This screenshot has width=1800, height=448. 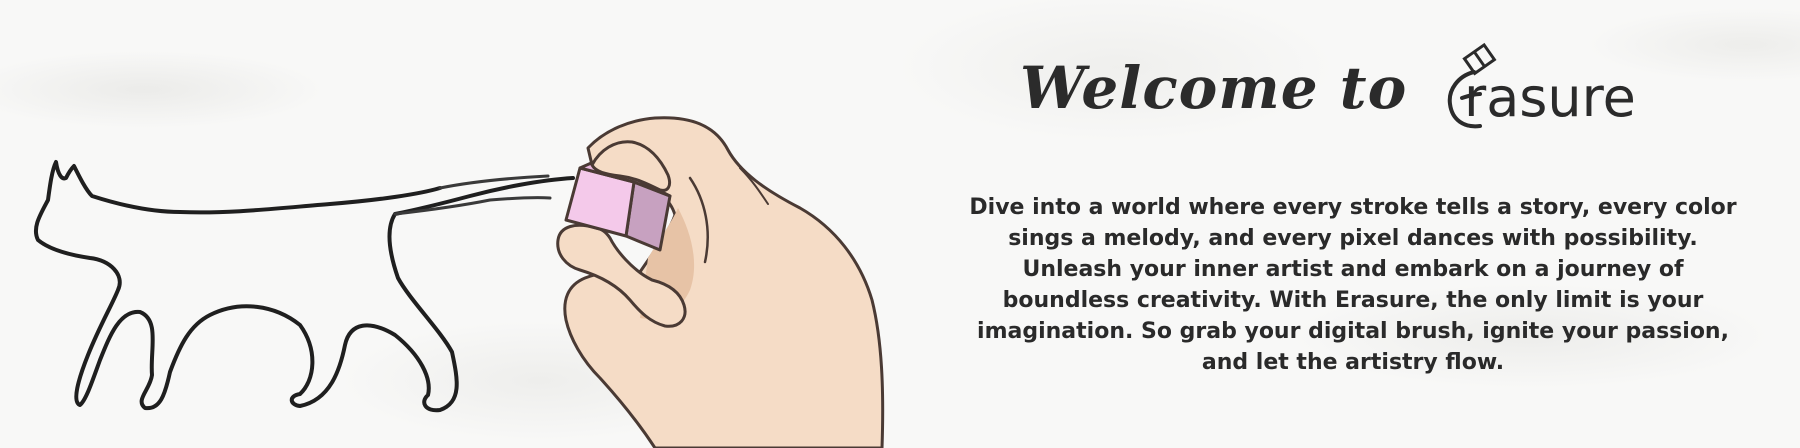 What do you see at coordinates (1214, 88) in the screenshot?
I see `welcome-prefix: Welcome to` at bounding box center [1214, 88].